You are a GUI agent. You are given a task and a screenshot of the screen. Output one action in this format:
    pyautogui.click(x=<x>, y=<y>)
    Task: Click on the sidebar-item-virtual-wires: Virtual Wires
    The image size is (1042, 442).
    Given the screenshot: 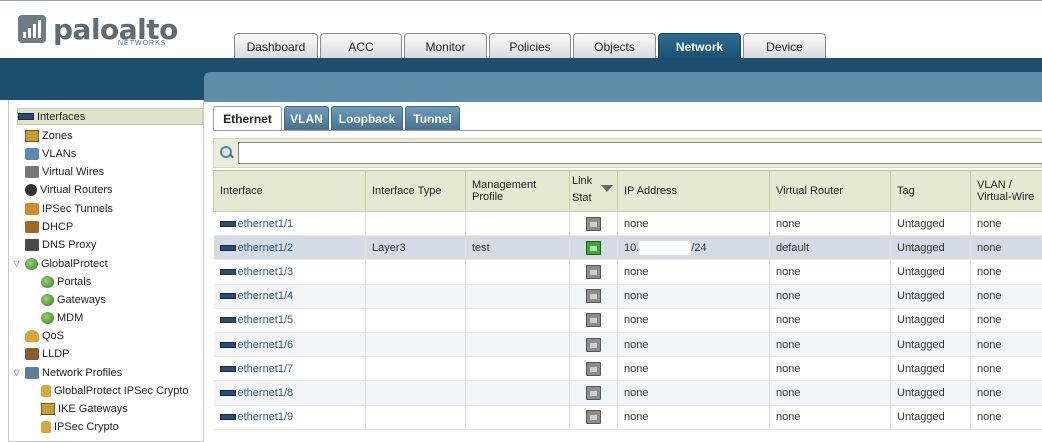 What is the action you would take?
    pyautogui.click(x=64, y=171)
    